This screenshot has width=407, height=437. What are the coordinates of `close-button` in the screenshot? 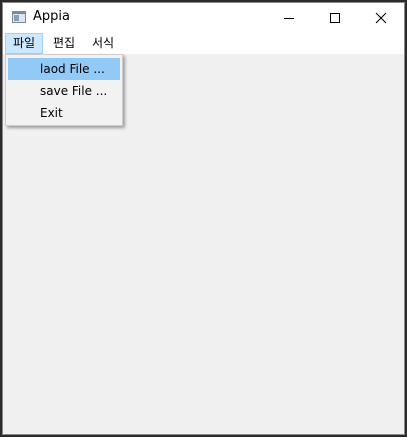 It's located at (381, 18).